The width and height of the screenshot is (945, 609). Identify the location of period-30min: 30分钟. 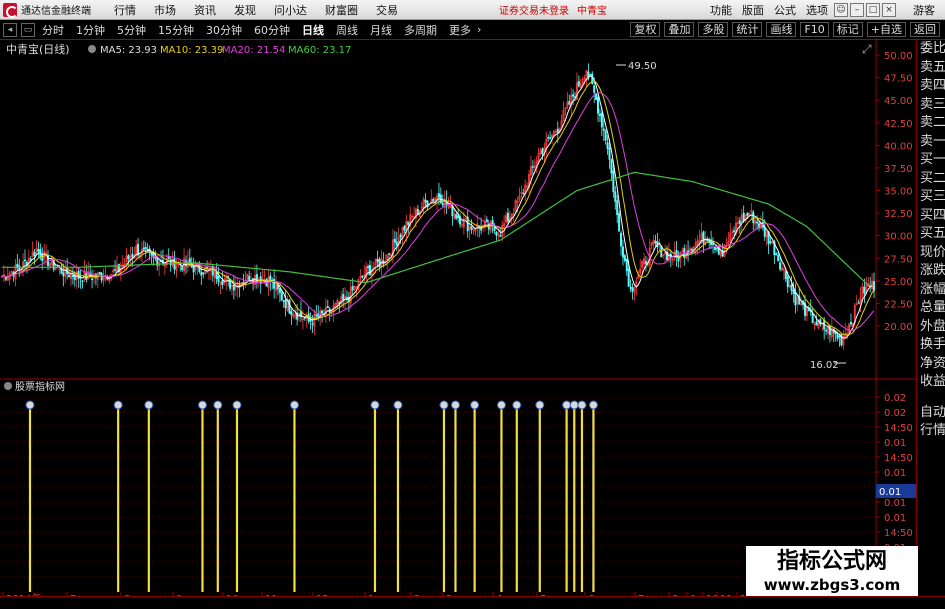
(224, 30).